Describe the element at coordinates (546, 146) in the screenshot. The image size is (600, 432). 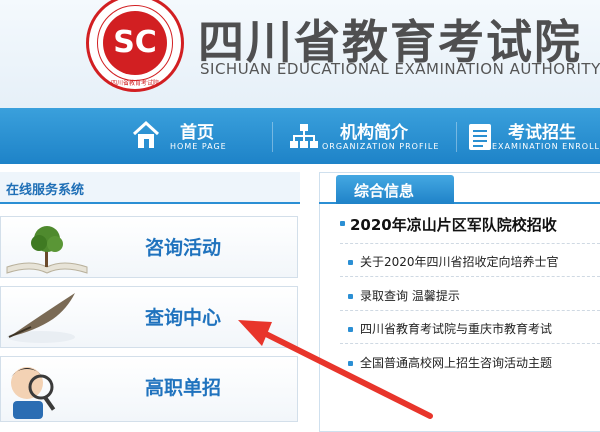
I see `nav-sublabel: EXAMINATION ENROLL` at that location.